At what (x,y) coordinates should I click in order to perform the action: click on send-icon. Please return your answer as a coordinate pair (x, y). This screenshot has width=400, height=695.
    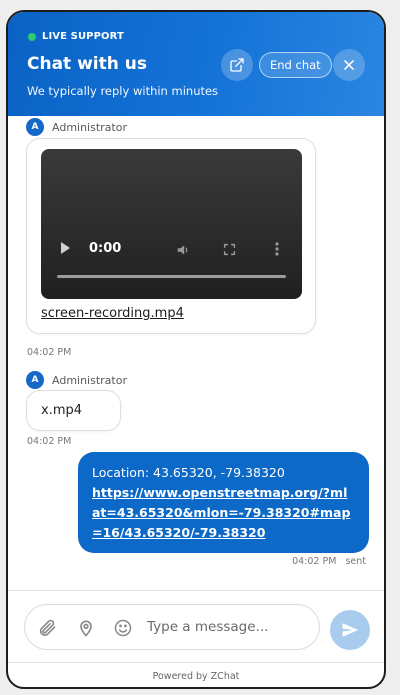
    Looking at the image, I should click on (350, 630).